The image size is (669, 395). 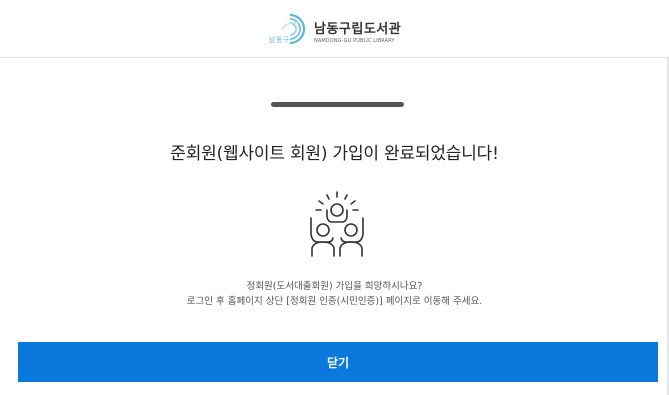 I want to click on library-name-en: NAMDONG-GU PUBLIC LIBRARY, so click(x=354, y=41).